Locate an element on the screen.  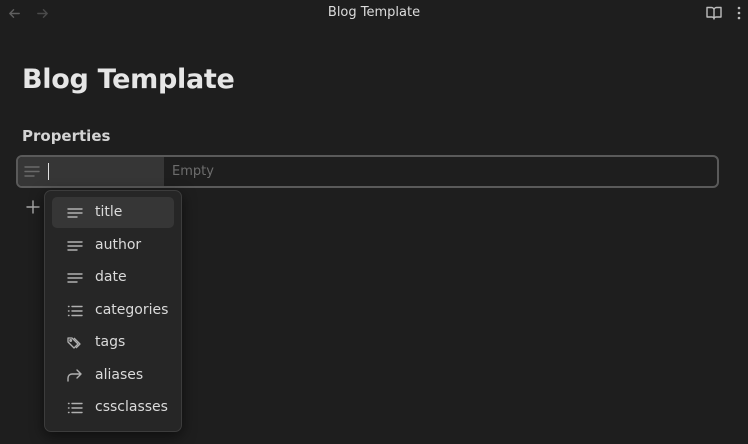
suggestion-label: date is located at coordinates (111, 277).